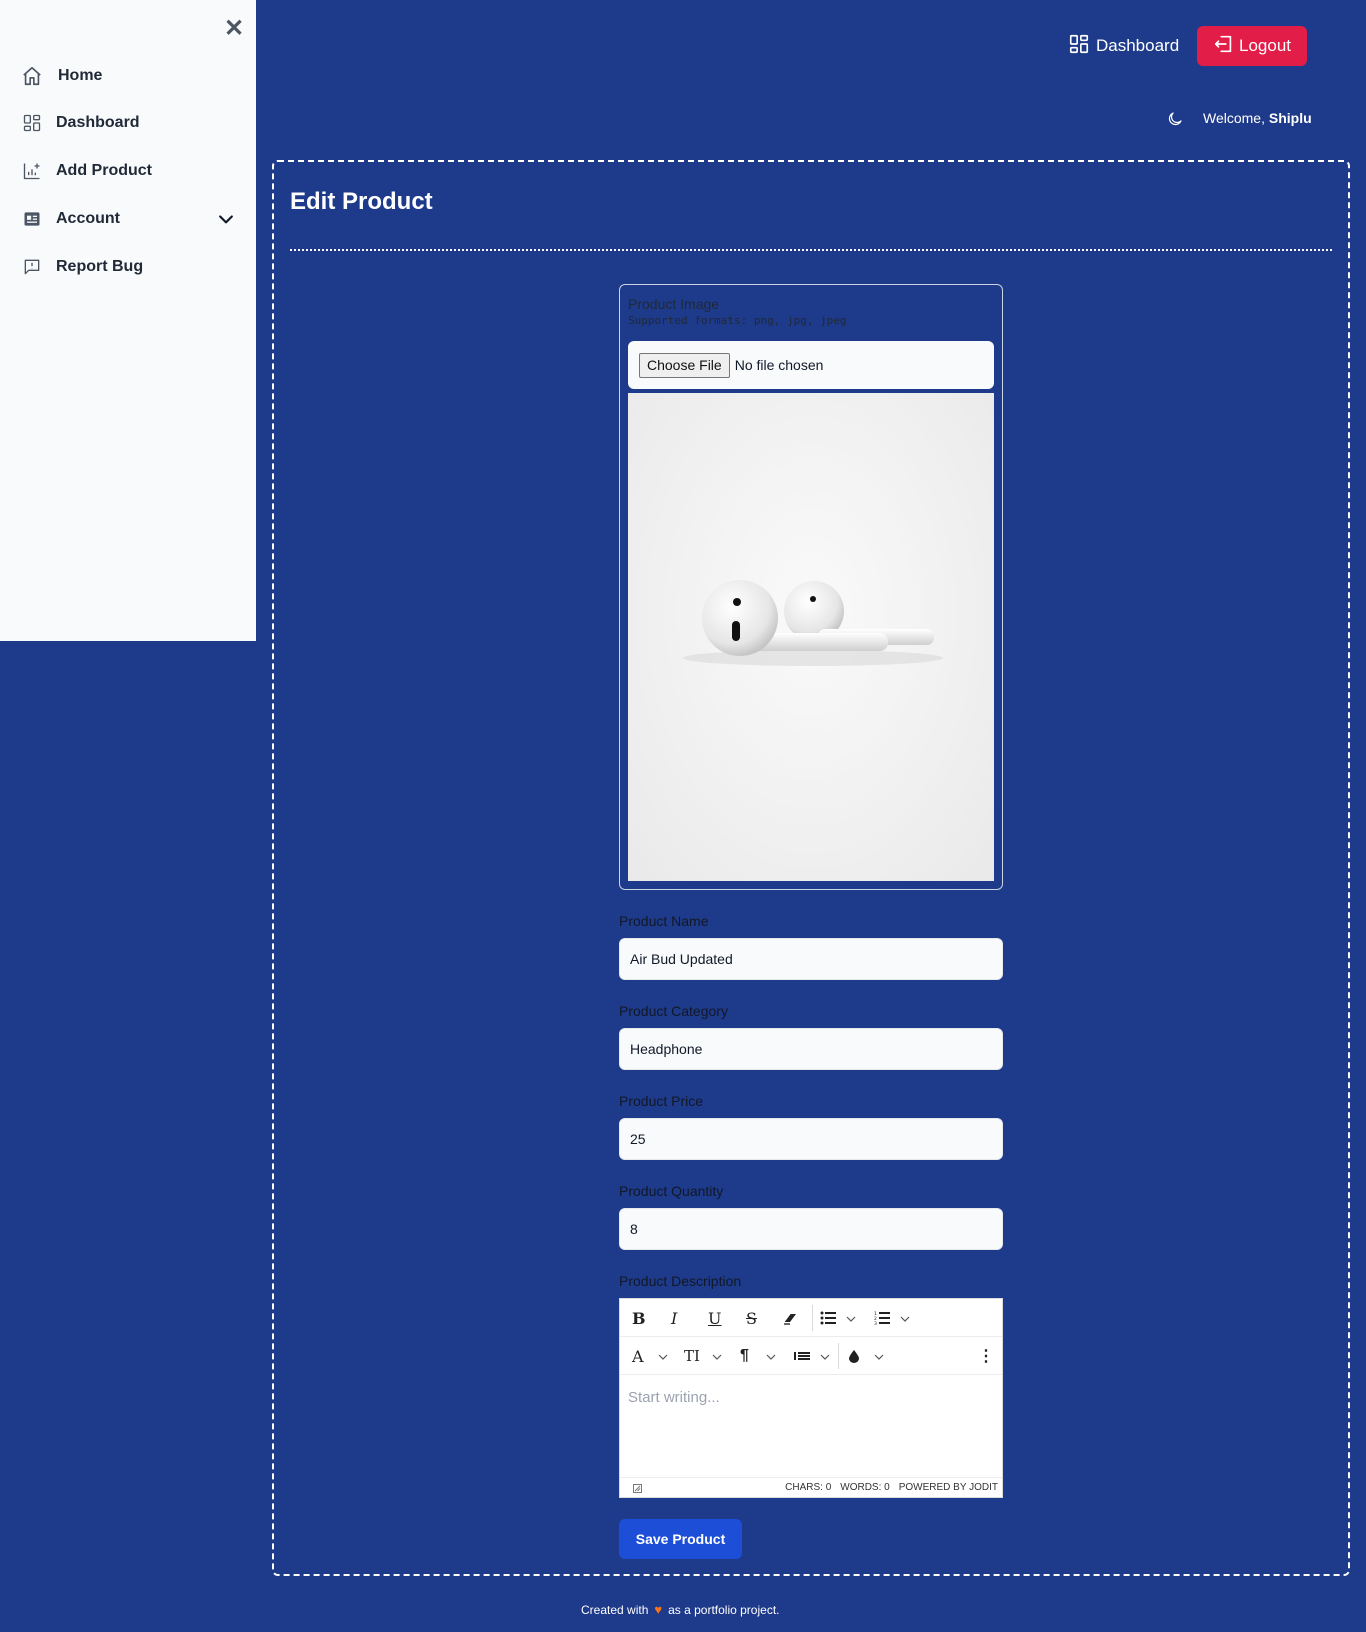 This screenshot has height=1632, width=1366. What do you see at coordinates (882, 1318) in the screenshot?
I see `numbered-list-icon: 123` at bounding box center [882, 1318].